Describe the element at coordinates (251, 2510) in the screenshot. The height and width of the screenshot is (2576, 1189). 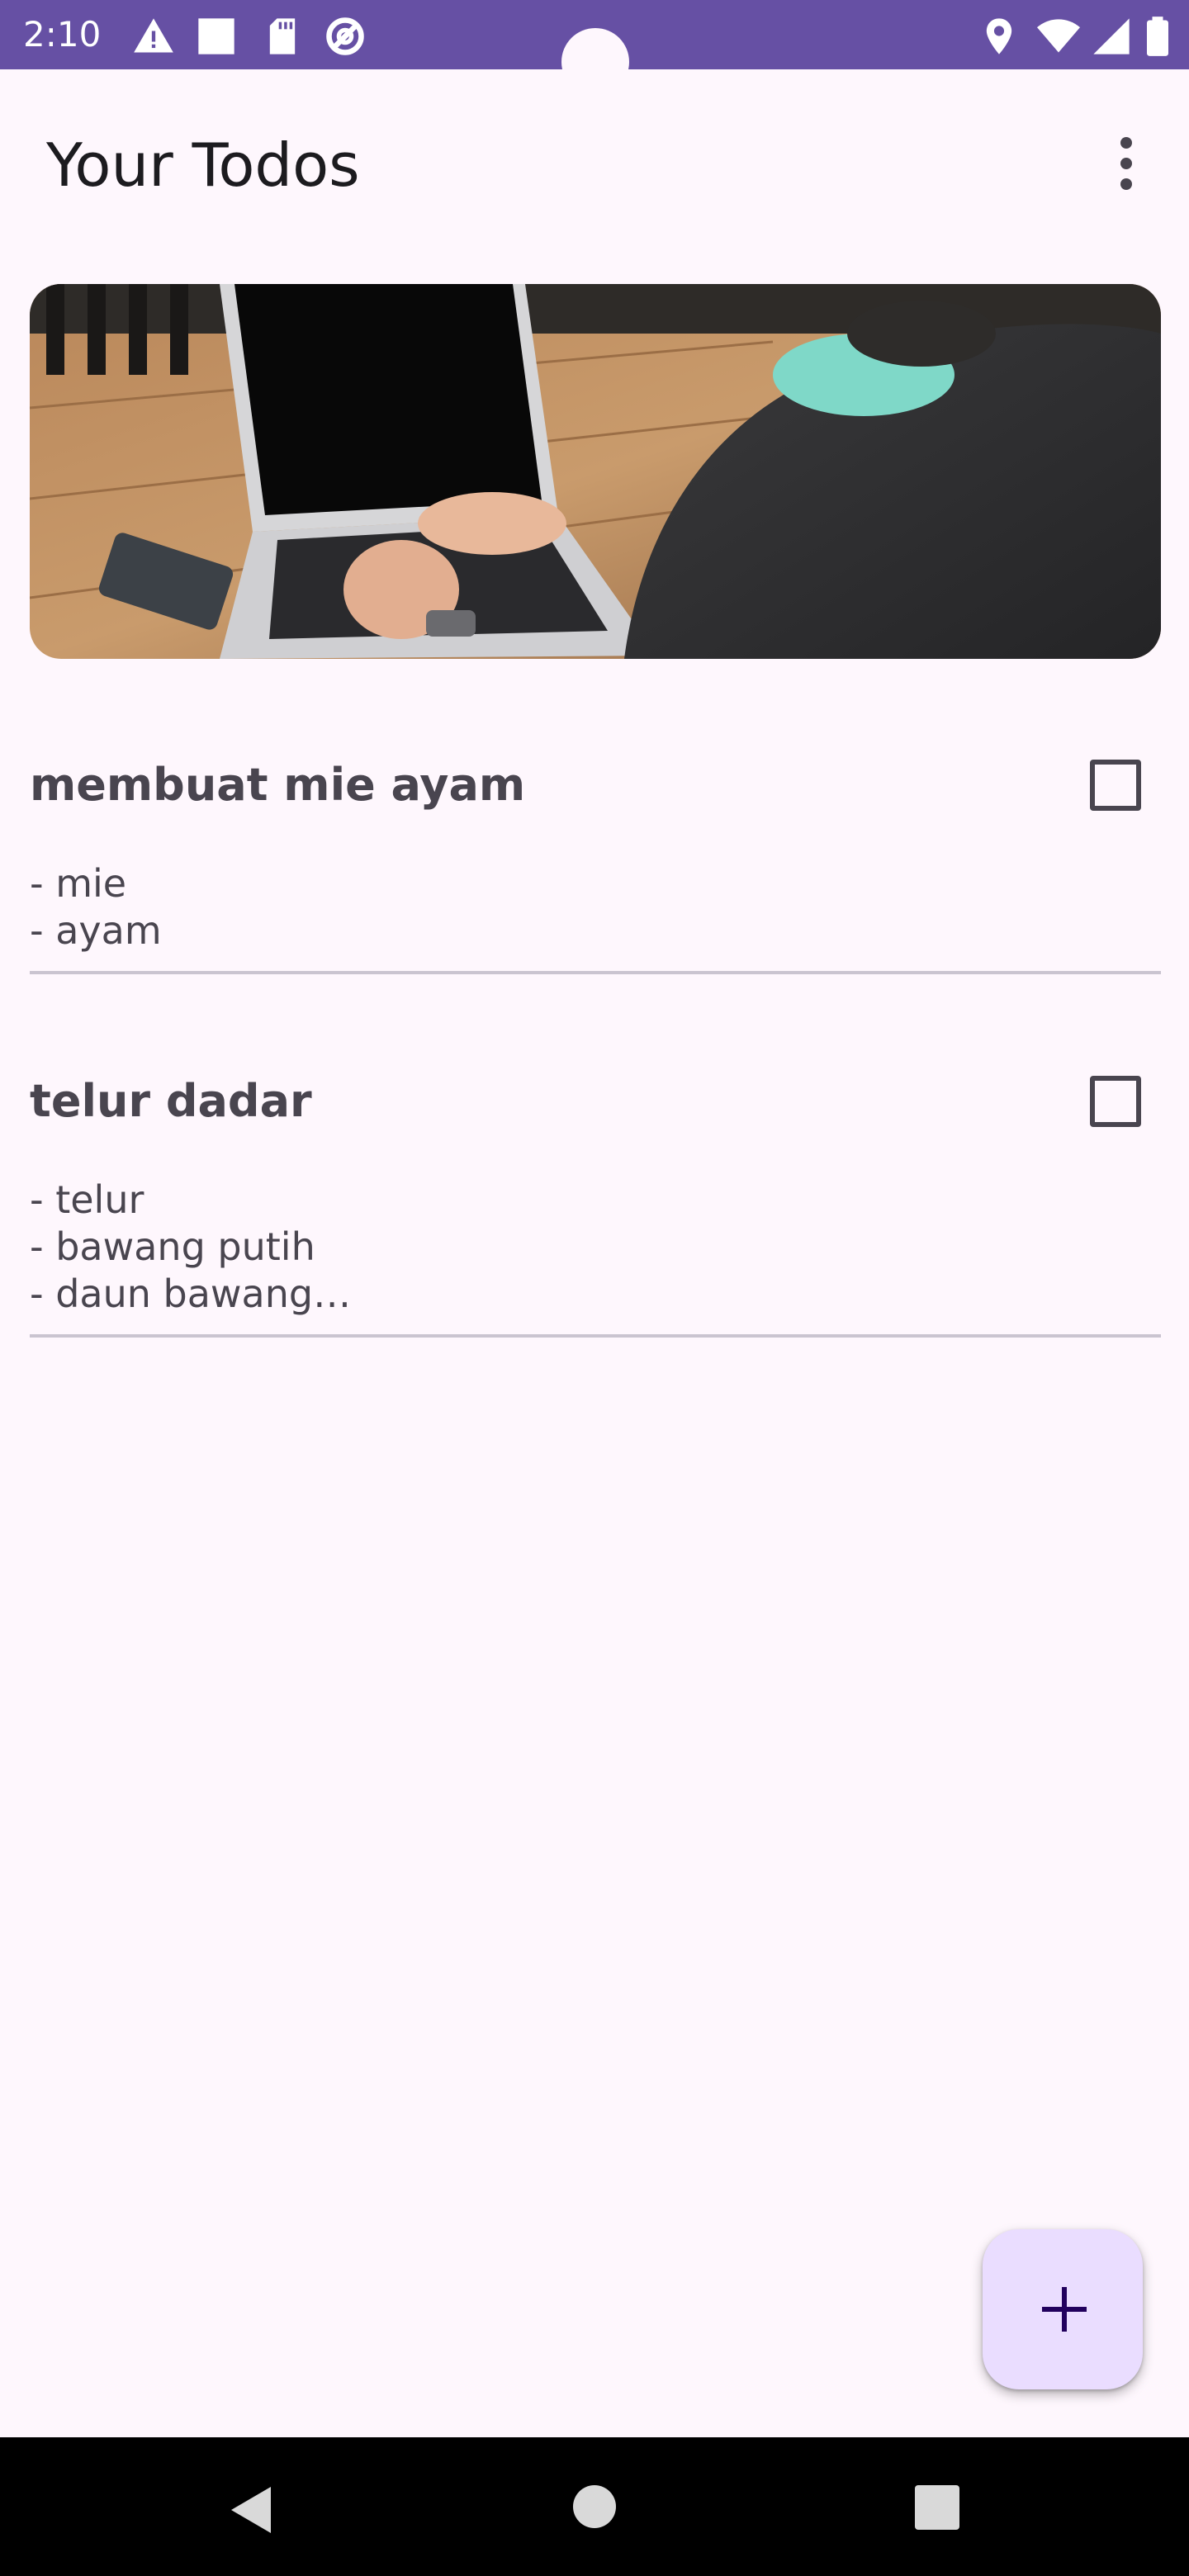
I see `back-icon` at that location.